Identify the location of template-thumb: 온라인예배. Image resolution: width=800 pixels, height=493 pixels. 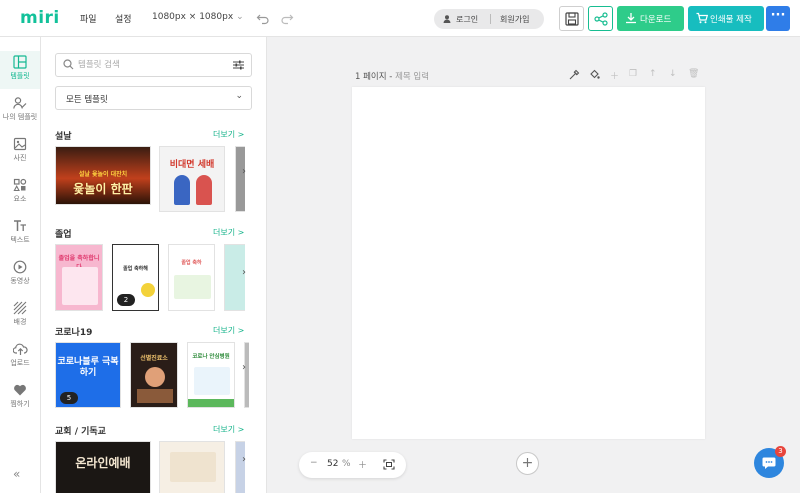
(103, 467).